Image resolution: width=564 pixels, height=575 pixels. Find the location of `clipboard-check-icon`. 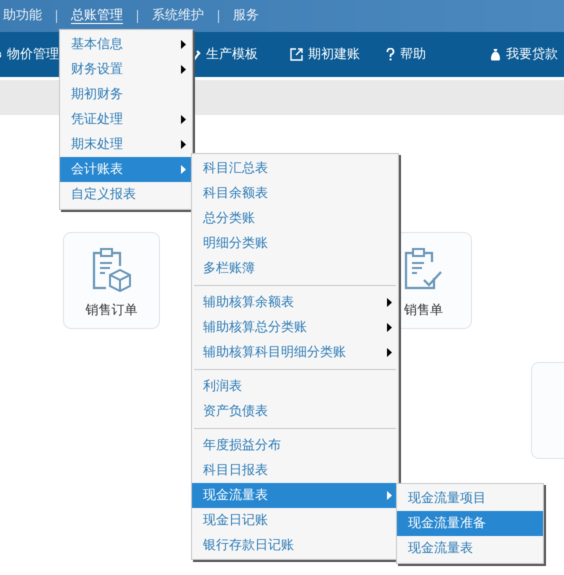

clipboard-check-icon is located at coordinates (424, 270).